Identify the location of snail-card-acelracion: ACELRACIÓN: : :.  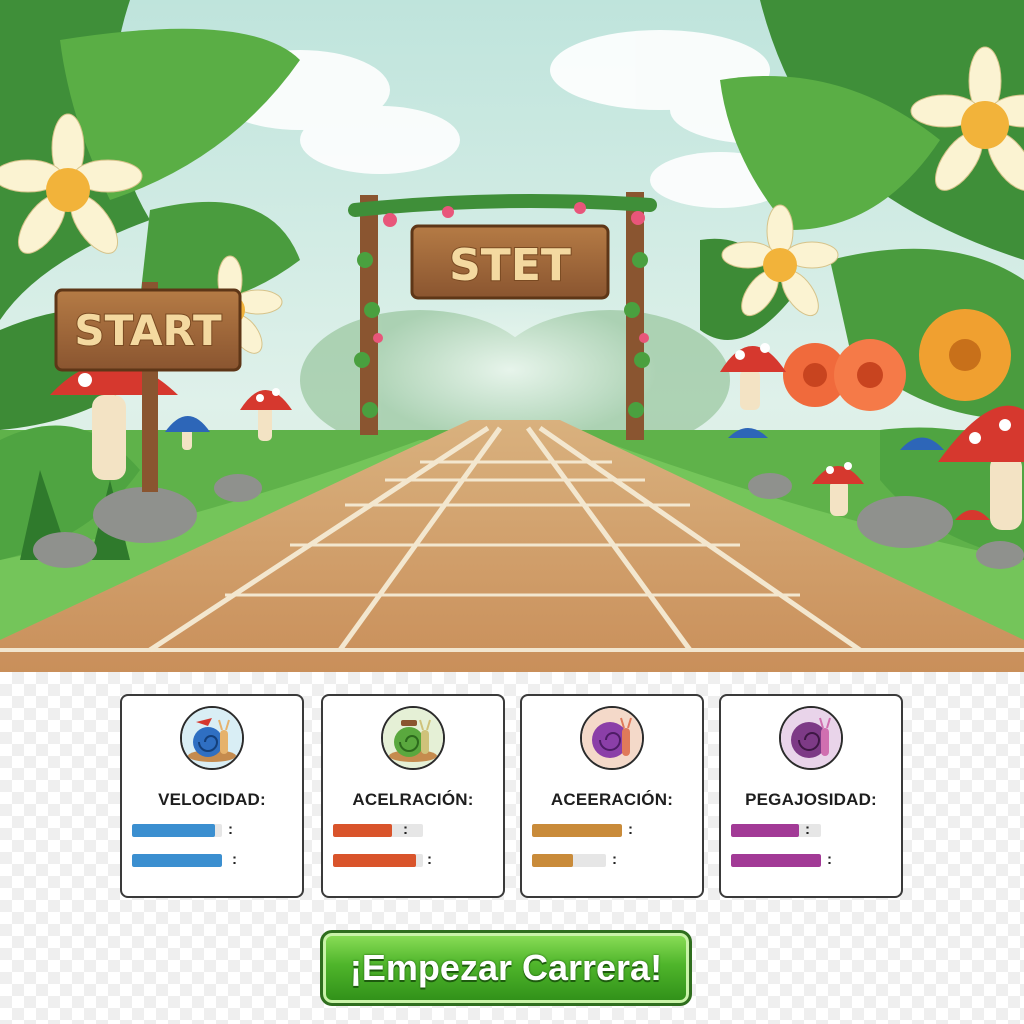
(413, 796).